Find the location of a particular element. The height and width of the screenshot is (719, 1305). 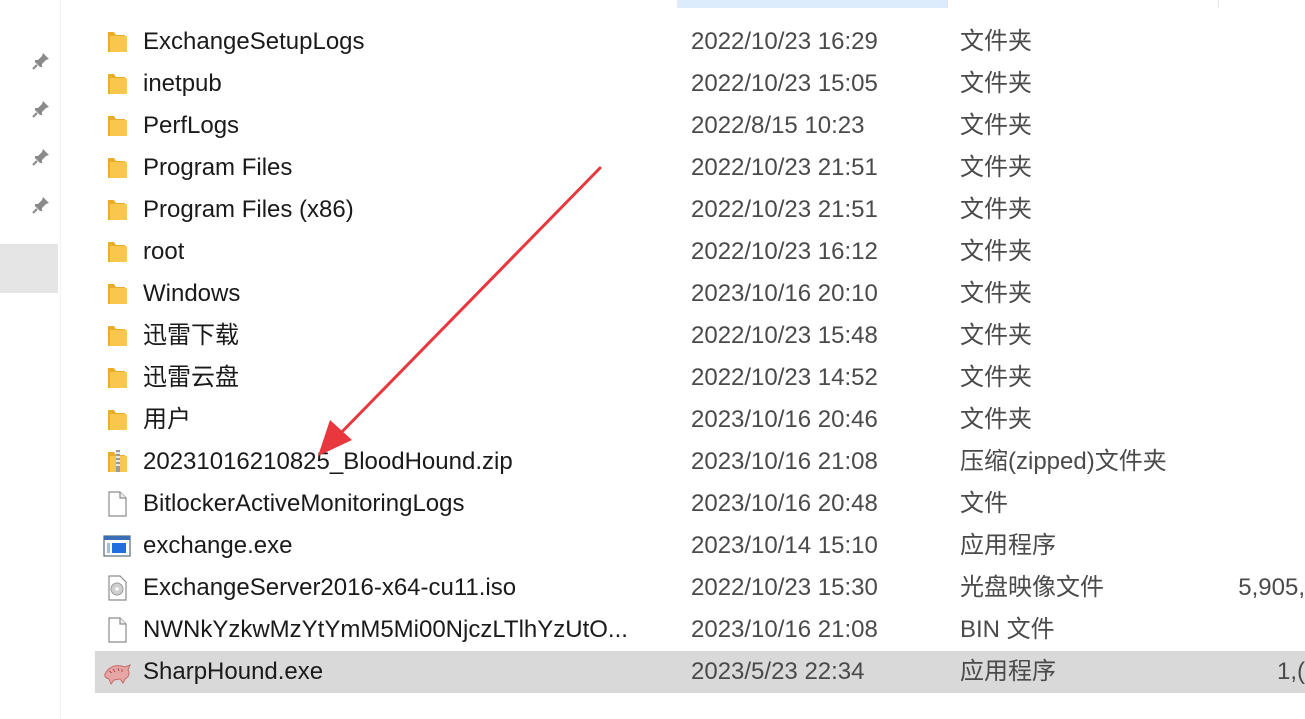

file-row: 迅雷下载 2022/10/23 15:48 文件夹 is located at coordinates (700, 336).